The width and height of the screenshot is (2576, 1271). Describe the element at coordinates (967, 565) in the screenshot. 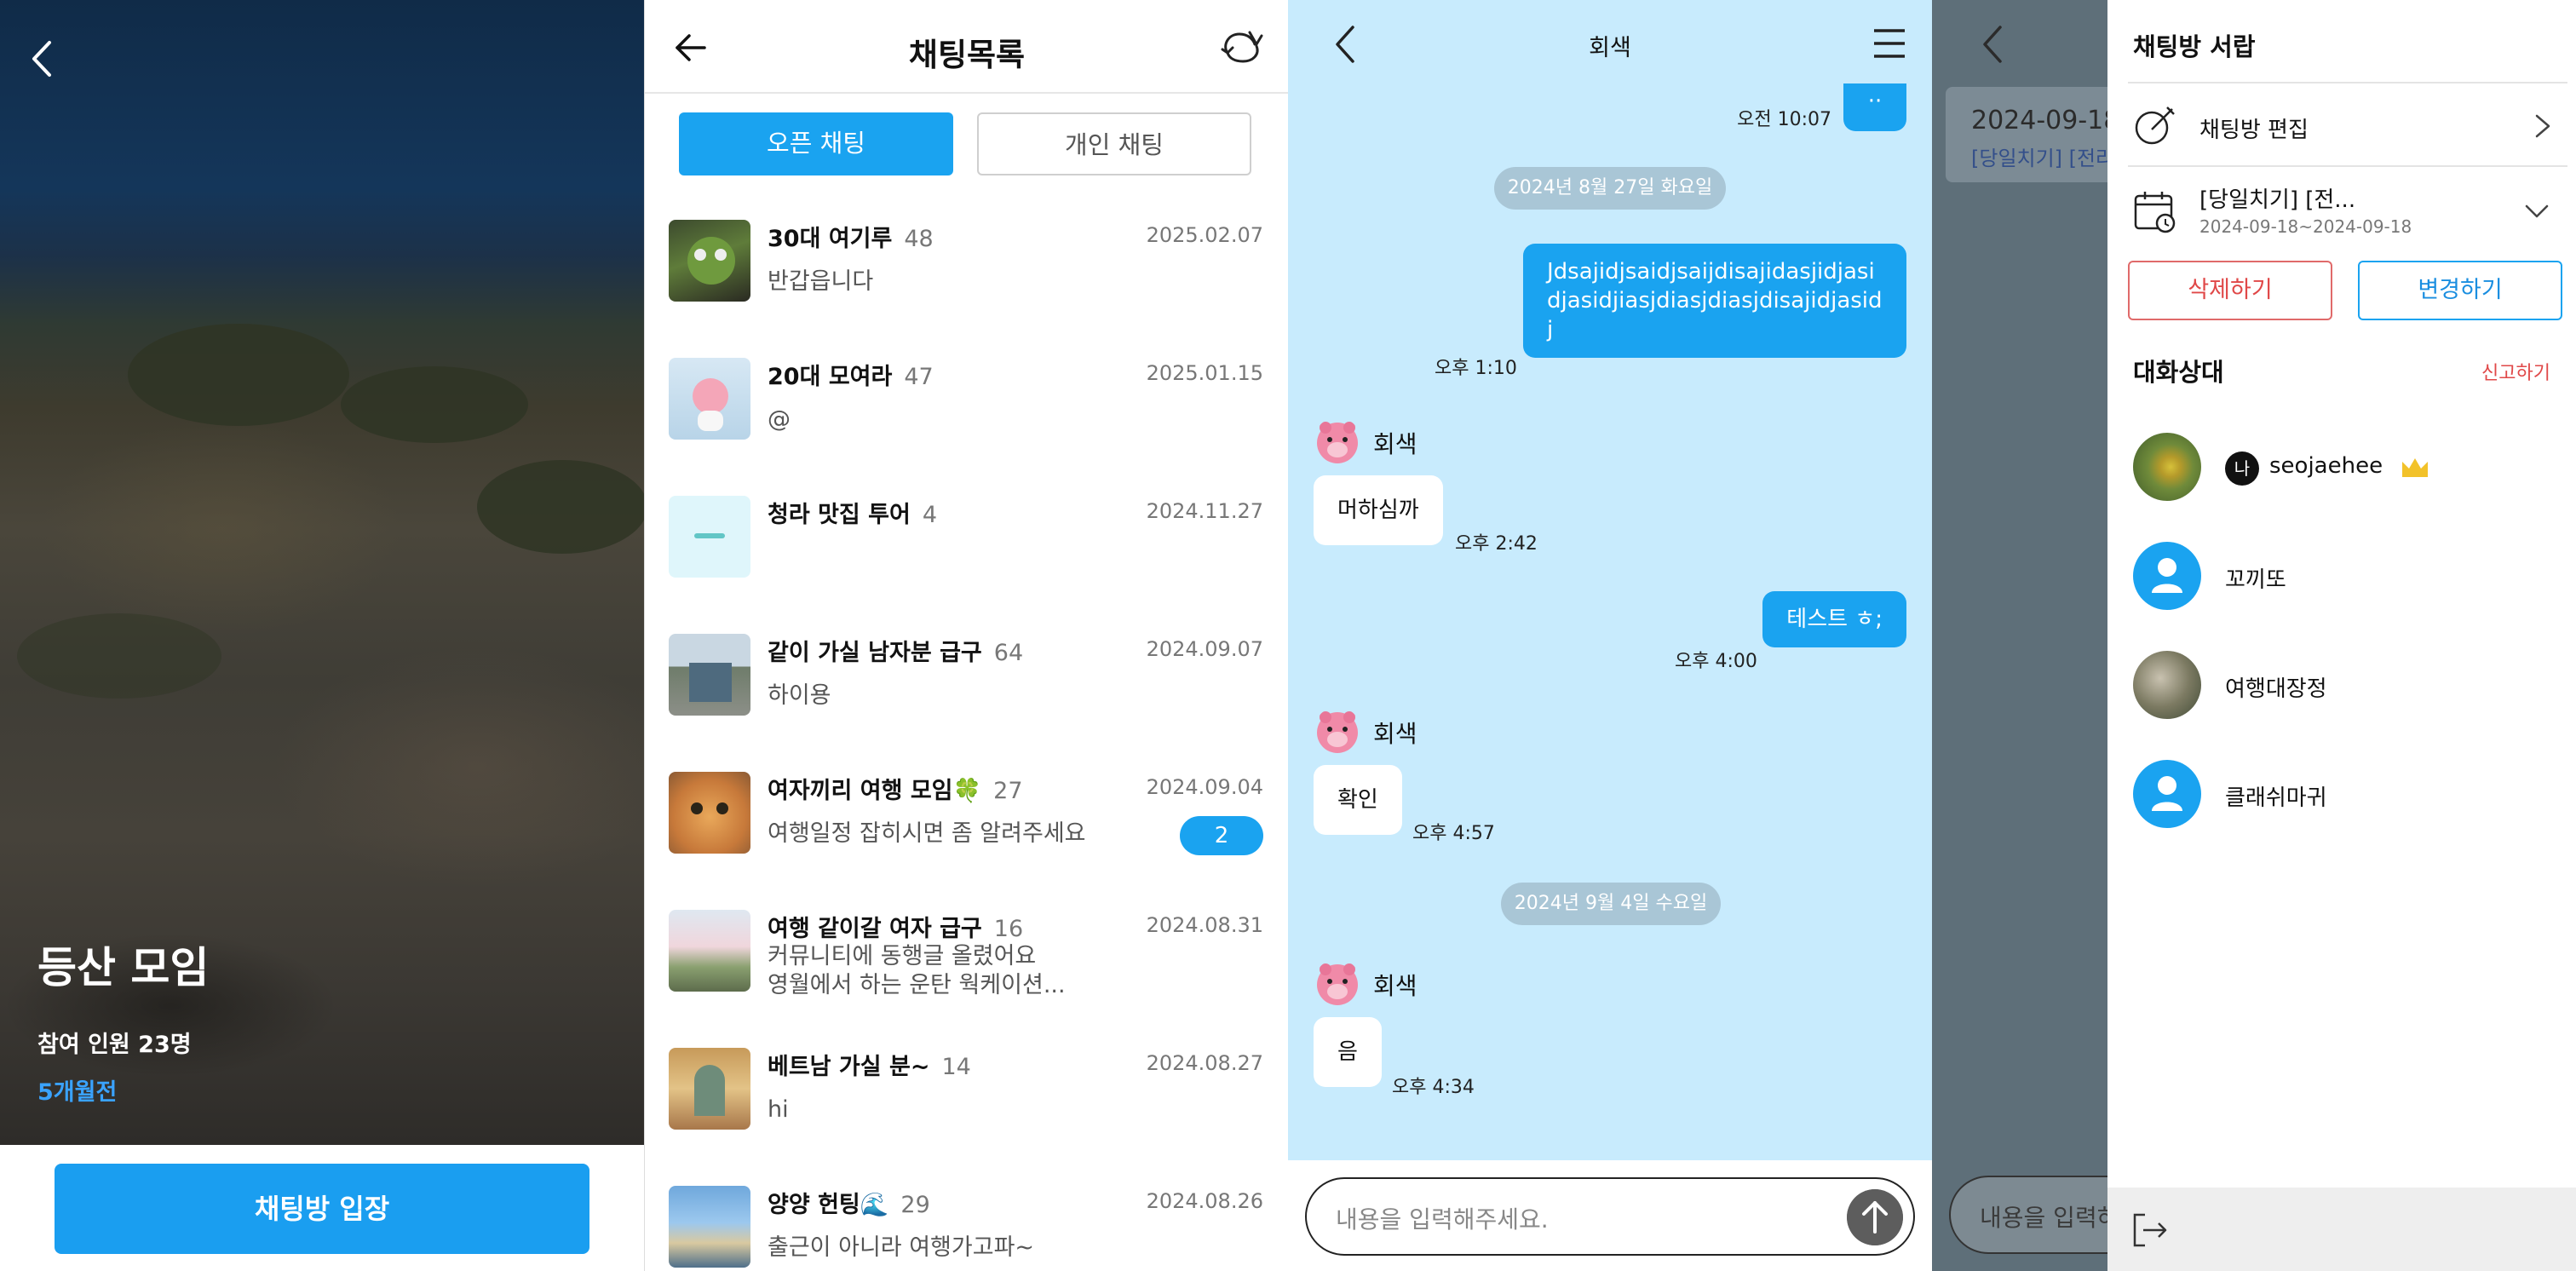

I see `chat-list-item: 청라 맛집 투어 4 2024.11.27` at that location.